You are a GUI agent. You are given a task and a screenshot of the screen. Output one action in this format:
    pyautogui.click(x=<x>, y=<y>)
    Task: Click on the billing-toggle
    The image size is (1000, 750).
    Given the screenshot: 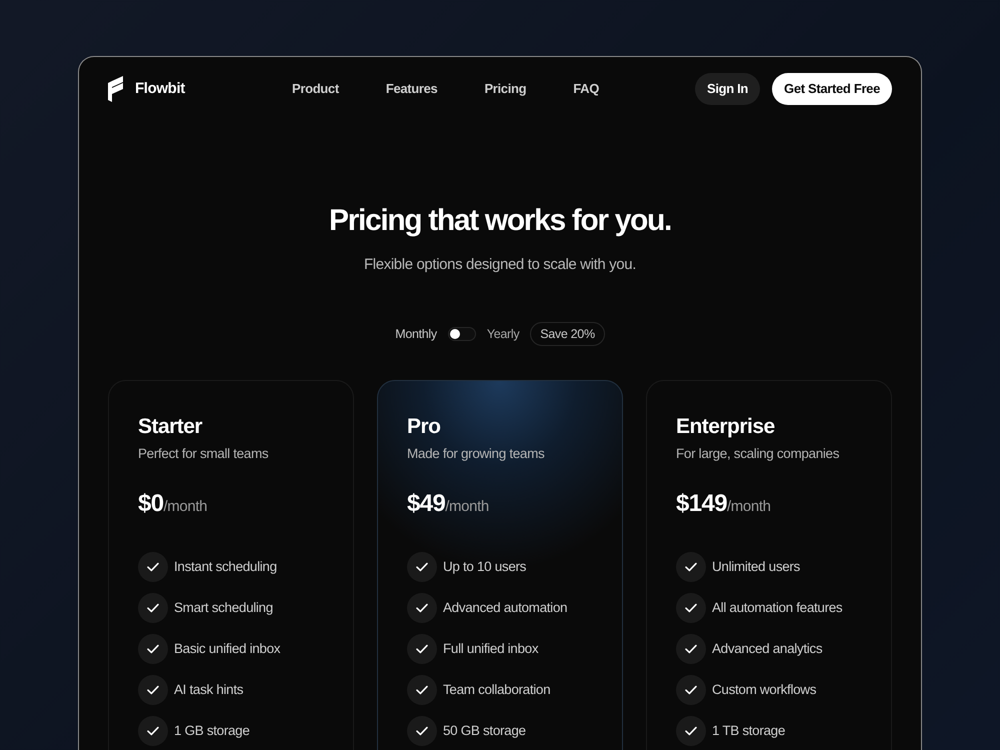 What is the action you would take?
    pyautogui.click(x=462, y=334)
    